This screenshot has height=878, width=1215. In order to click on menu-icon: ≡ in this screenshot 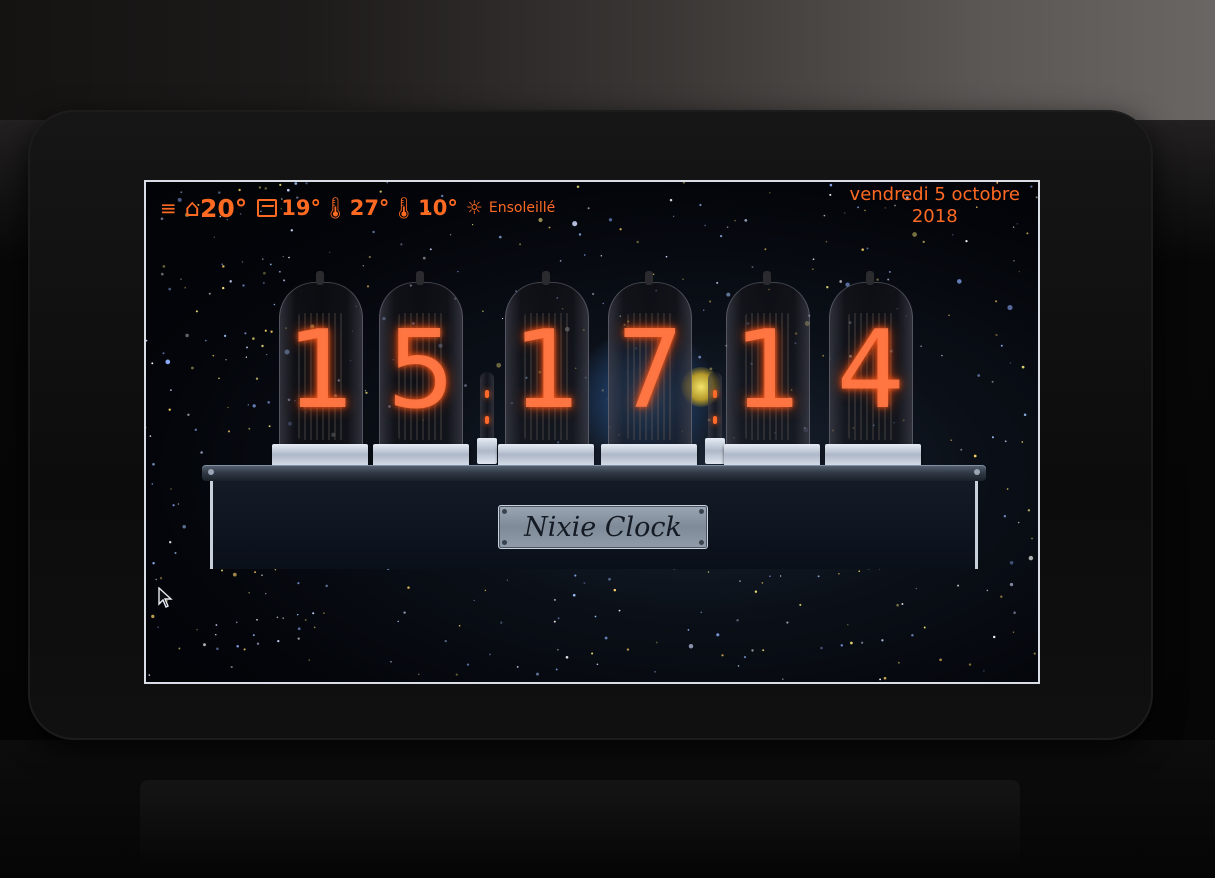, I will do `click(168, 208)`.